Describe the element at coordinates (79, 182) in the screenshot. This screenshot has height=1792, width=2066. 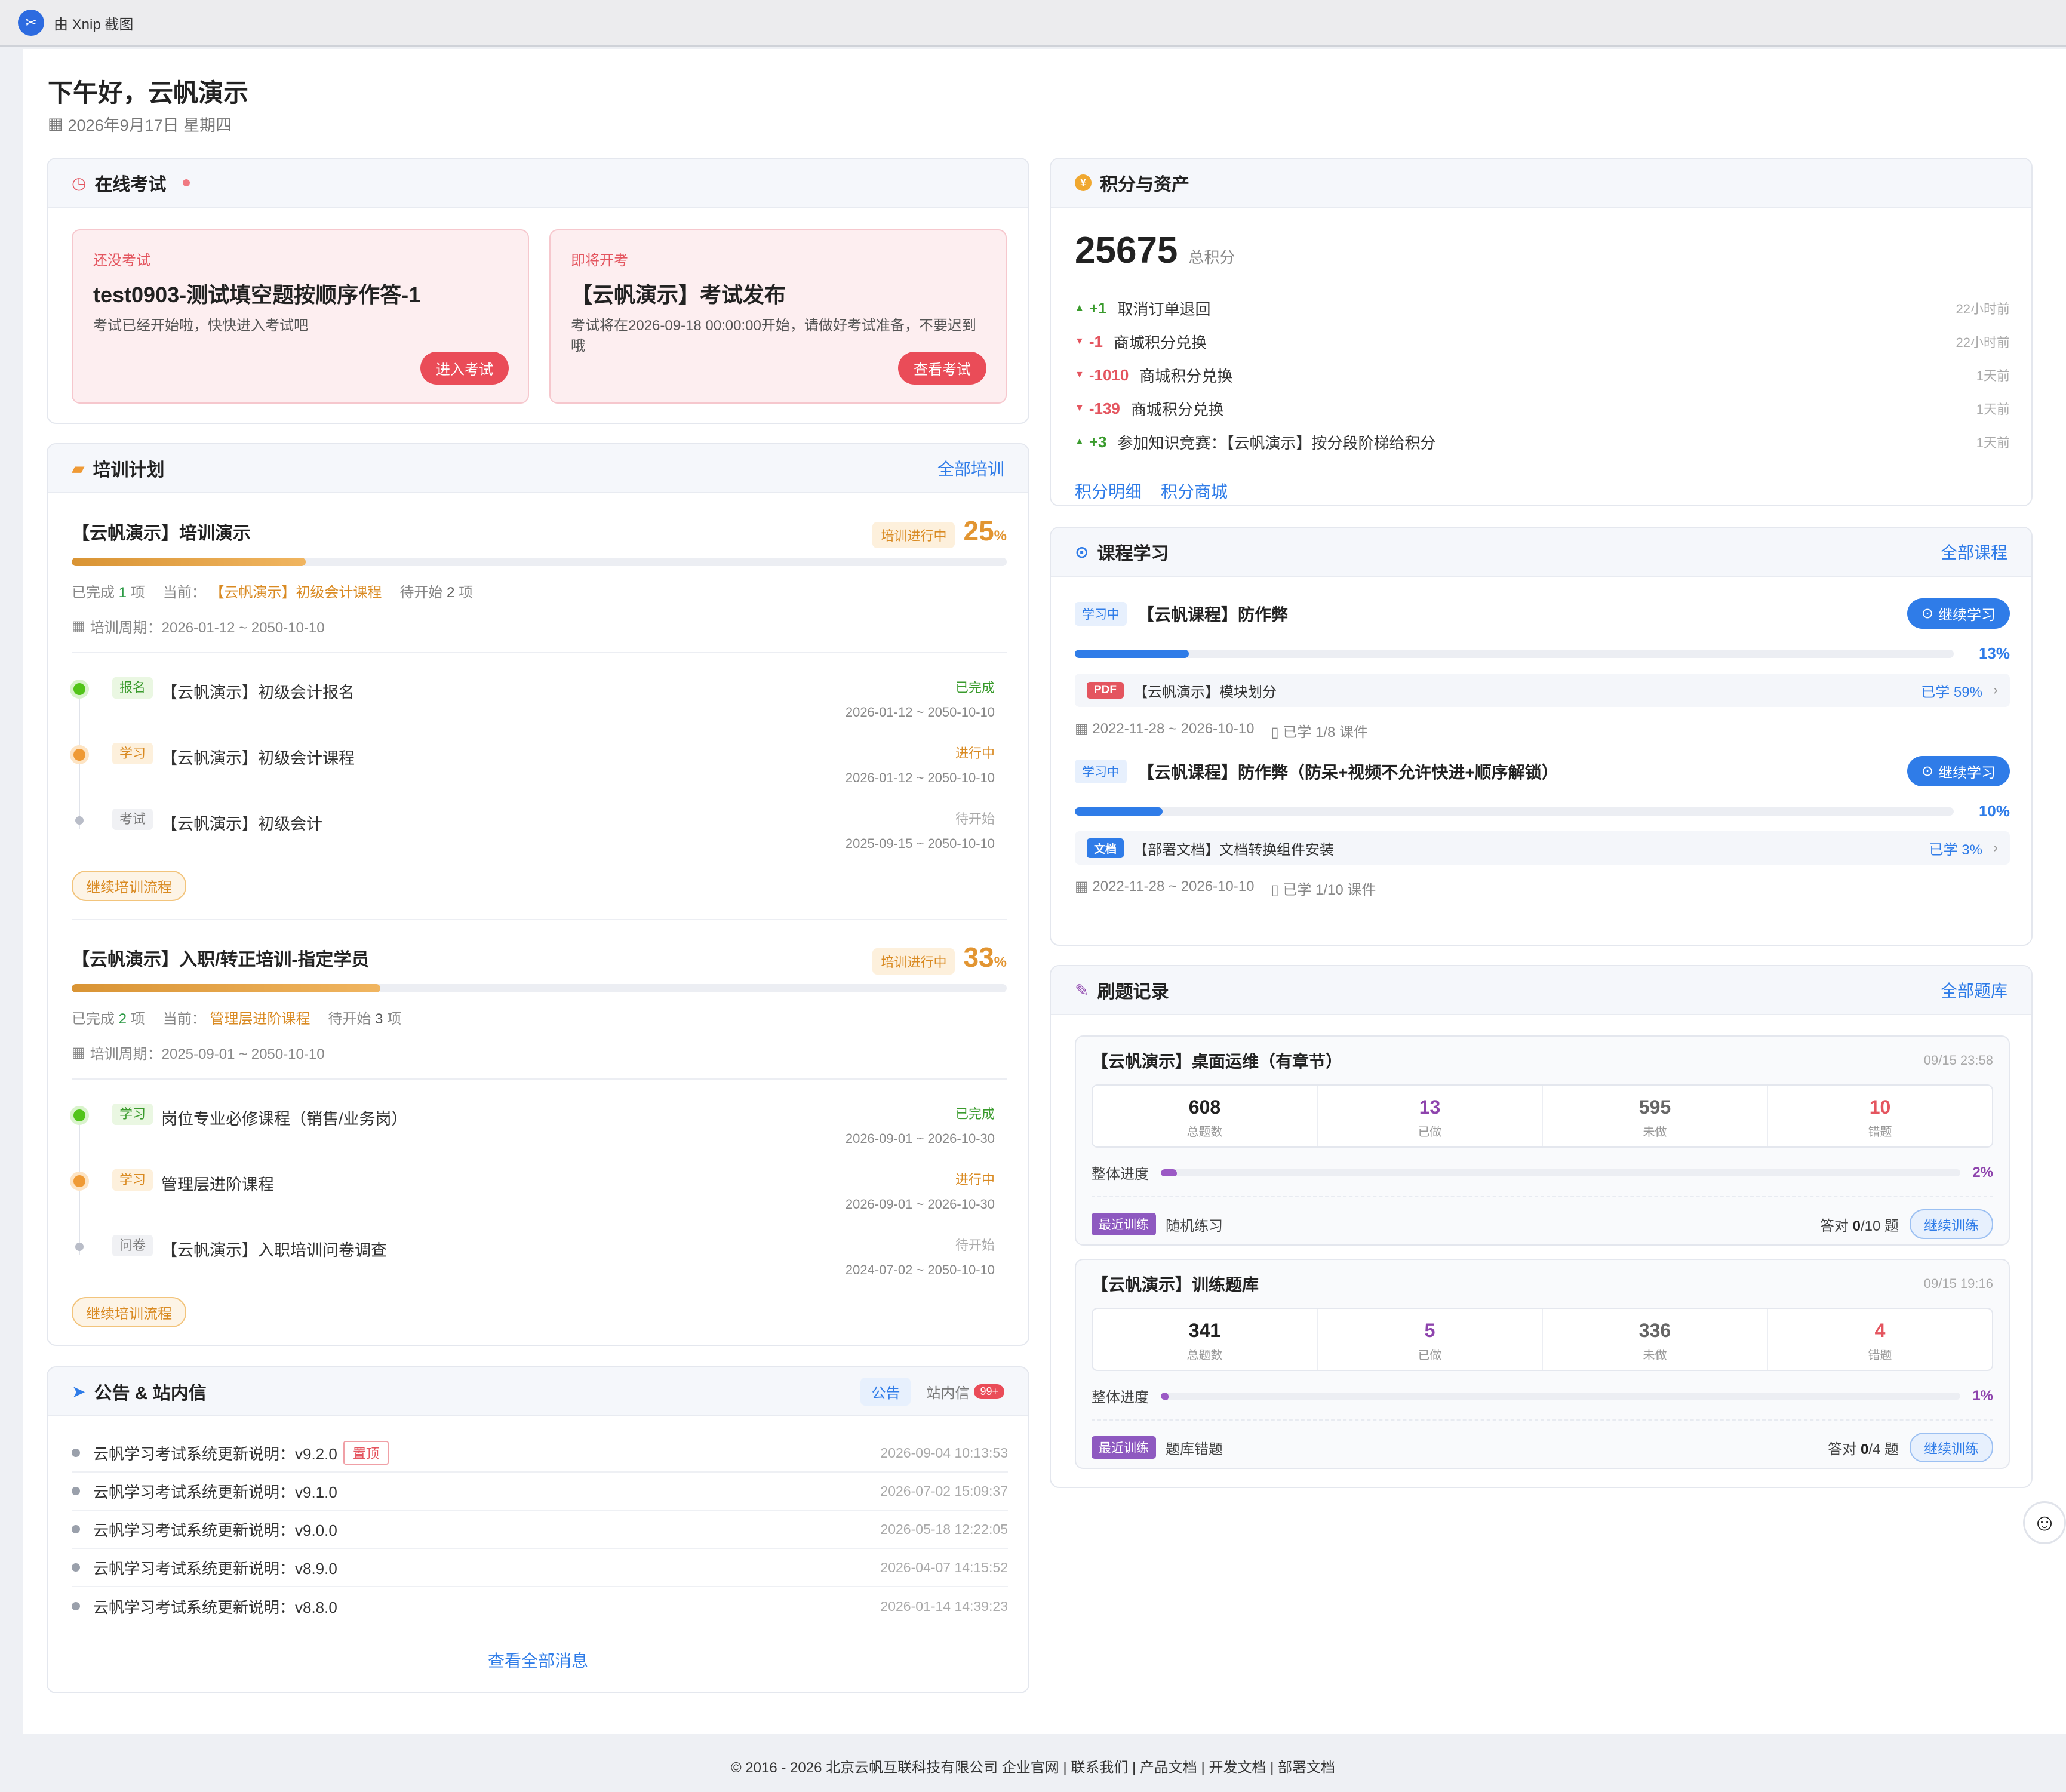
I see `clock-icon: ◷` at that location.